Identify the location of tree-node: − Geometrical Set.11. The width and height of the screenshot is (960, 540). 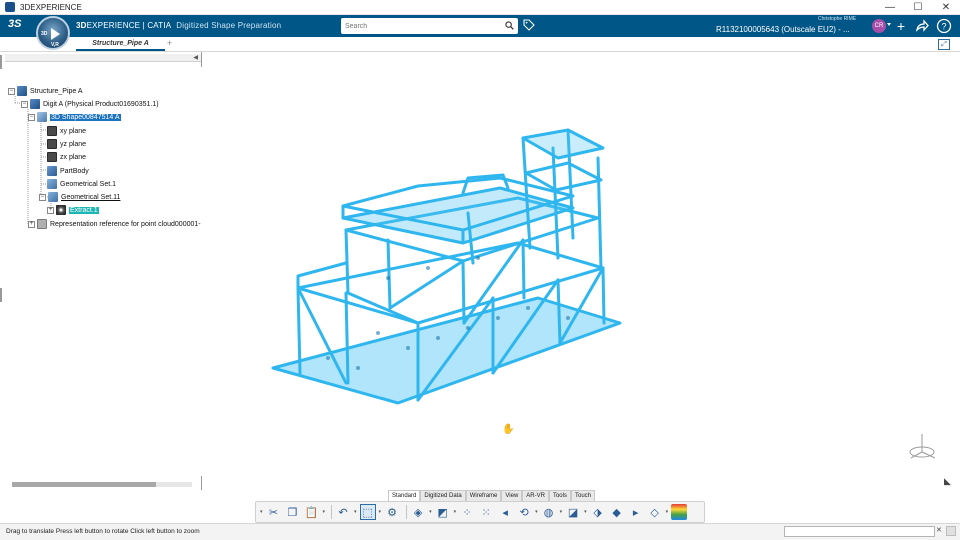
(79, 197).